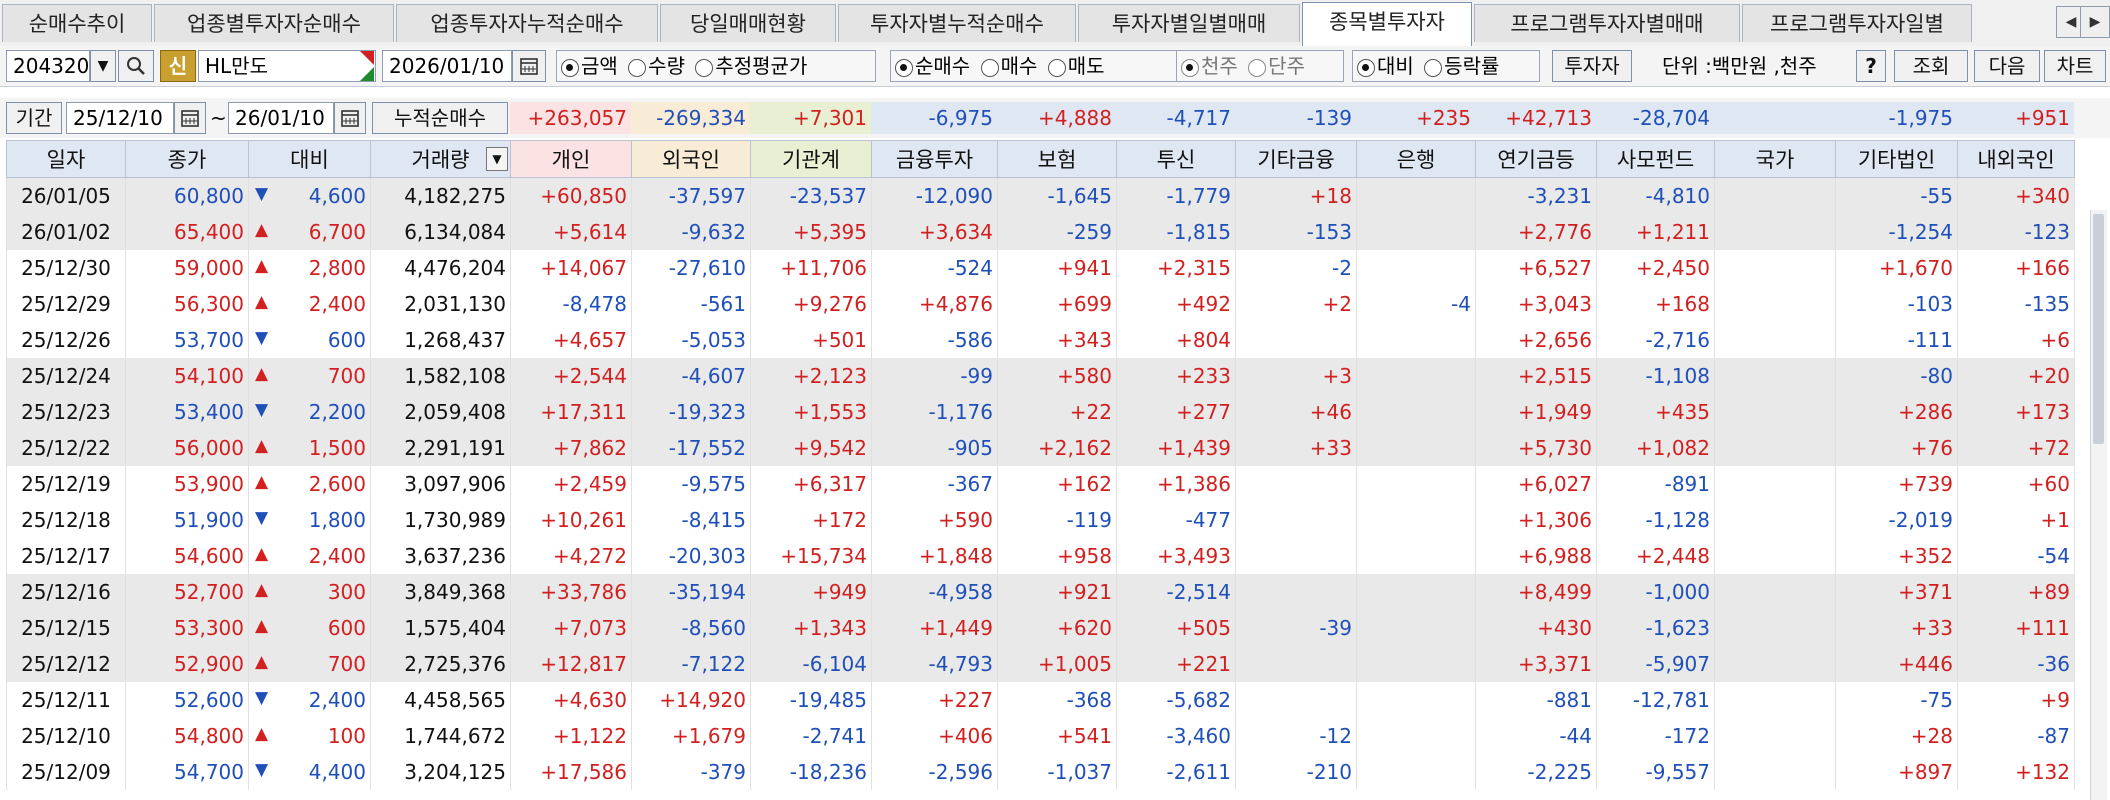  What do you see at coordinates (691, 159) in the screenshot?
I see `col-foreign: 외국인` at bounding box center [691, 159].